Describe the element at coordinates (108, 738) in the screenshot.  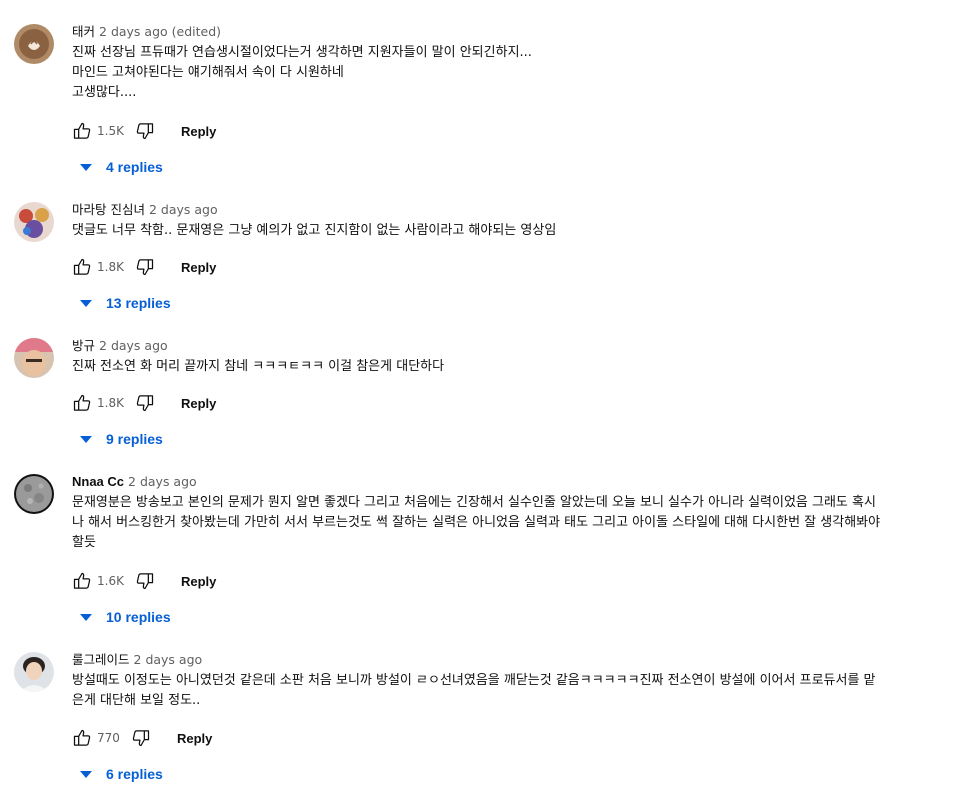
I see `like-count: 770` at that location.